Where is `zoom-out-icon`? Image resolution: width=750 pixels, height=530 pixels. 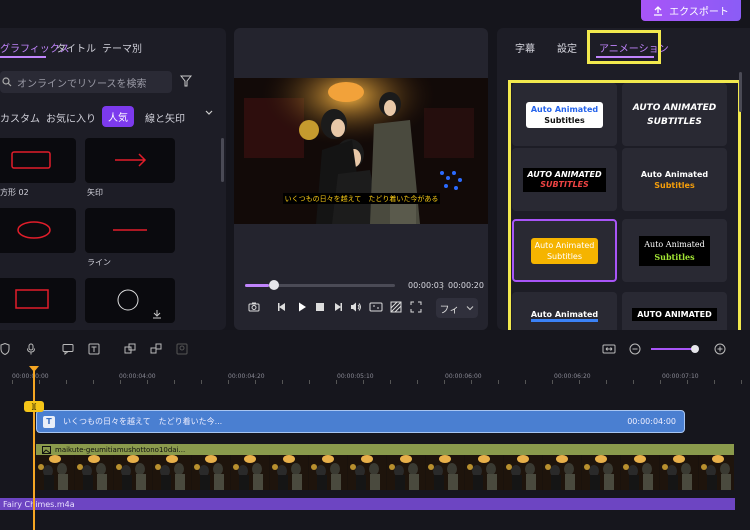 zoom-out-icon is located at coordinates (635, 349).